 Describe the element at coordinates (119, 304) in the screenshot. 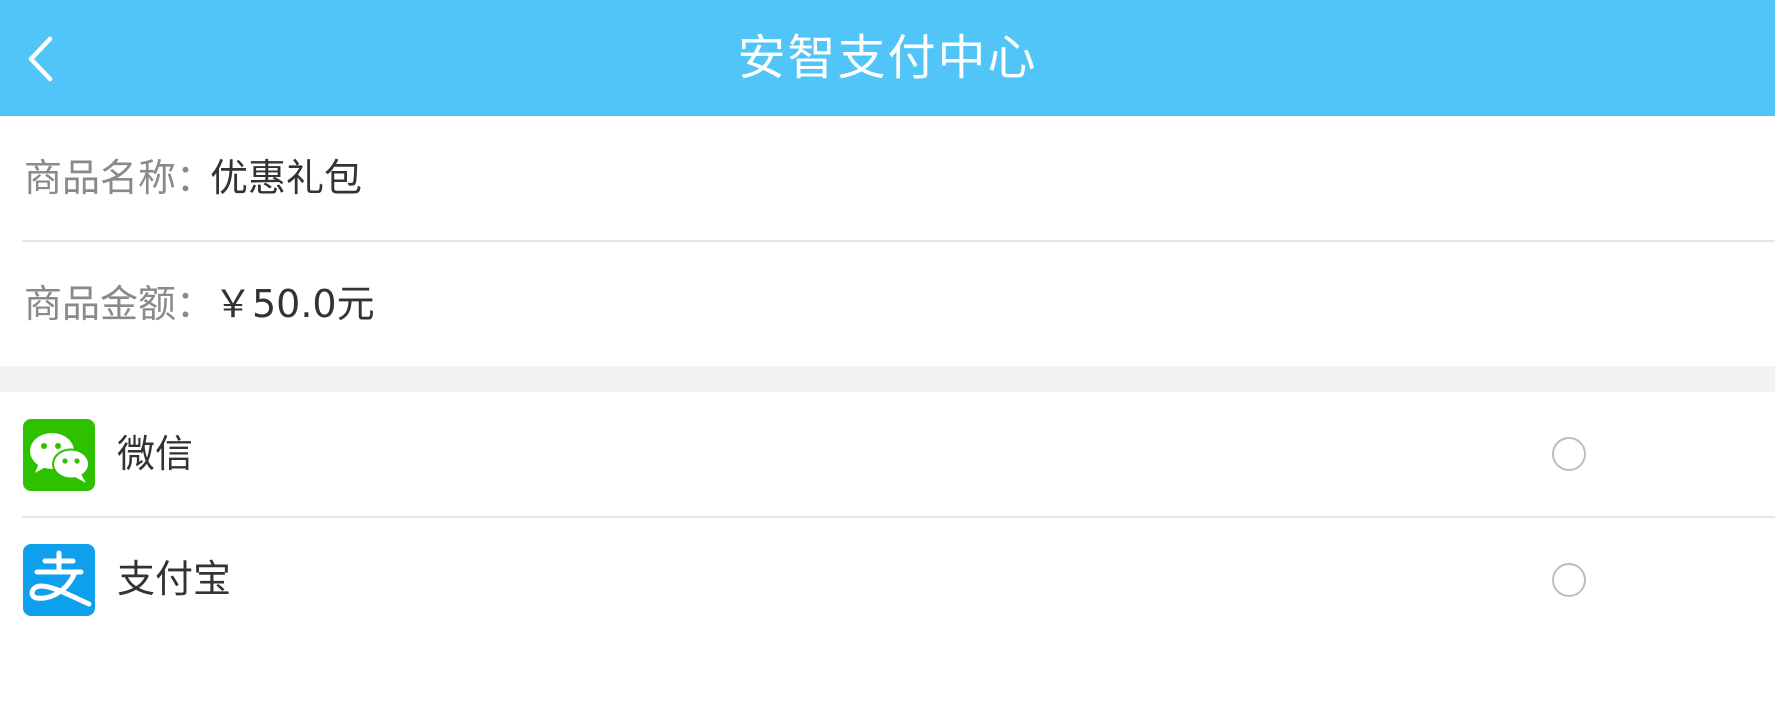

I see `product-amount-label: 商品金额：` at that location.